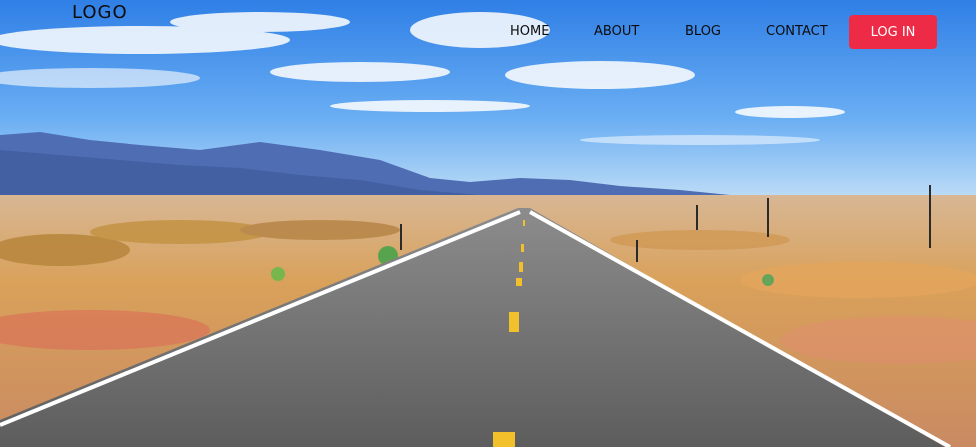  Describe the element at coordinates (100, 12) in the screenshot. I see `logo: LOGO` at that location.